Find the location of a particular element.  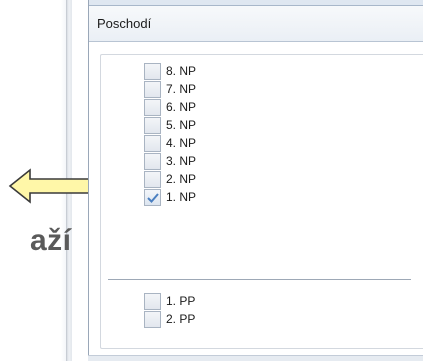

panel-bottom-edge is located at coordinates (255, 358).